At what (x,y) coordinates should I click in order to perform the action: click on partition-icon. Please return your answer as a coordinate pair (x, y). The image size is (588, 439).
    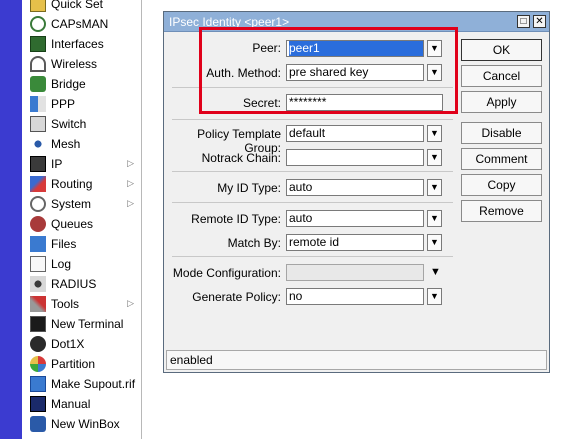
    Looking at the image, I should click on (38, 364).